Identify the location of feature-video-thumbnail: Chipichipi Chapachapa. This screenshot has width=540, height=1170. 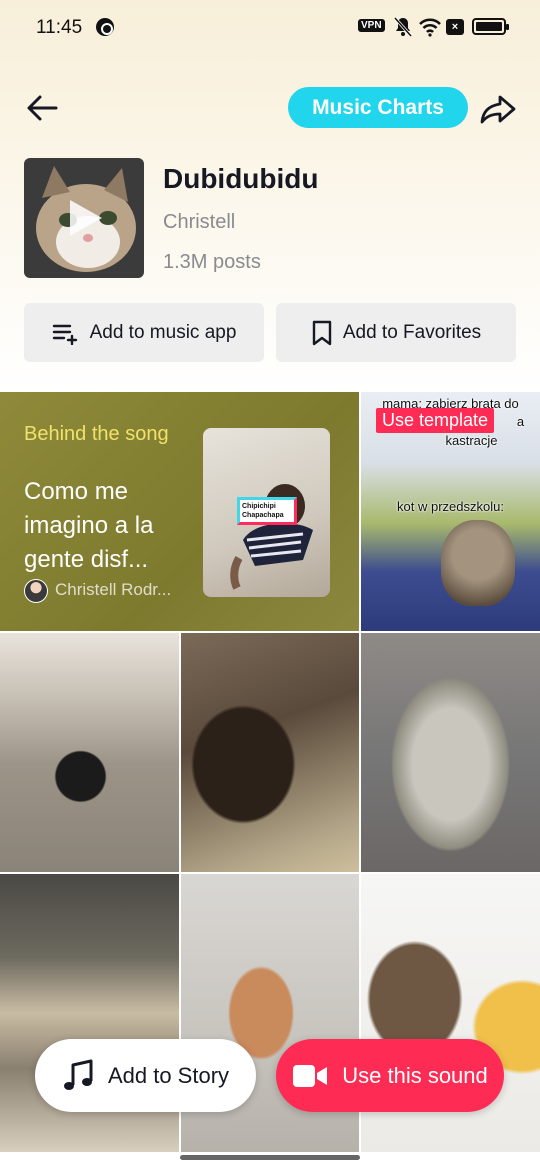
(266, 512).